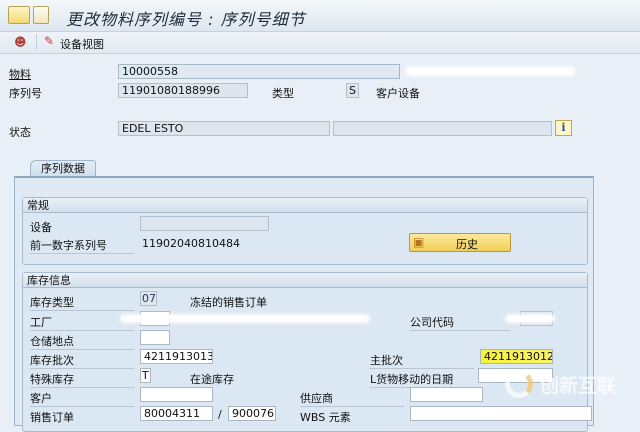  What do you see at coordinates (145, 375) in the screenshot?
I see `special-stock-field: T` at bounding box center [145, 375].